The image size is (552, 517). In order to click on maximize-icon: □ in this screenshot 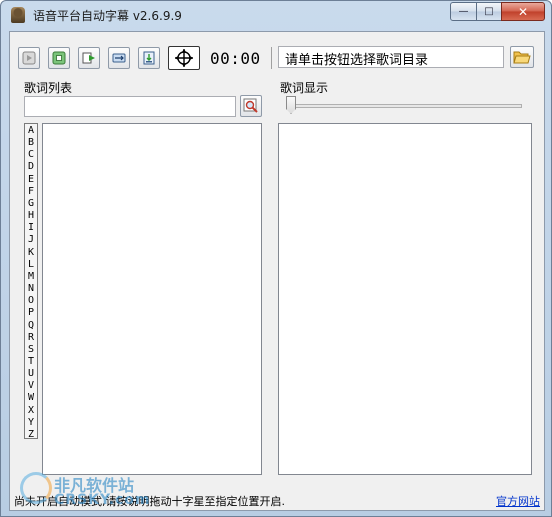, I will do `click(489, 11)`.